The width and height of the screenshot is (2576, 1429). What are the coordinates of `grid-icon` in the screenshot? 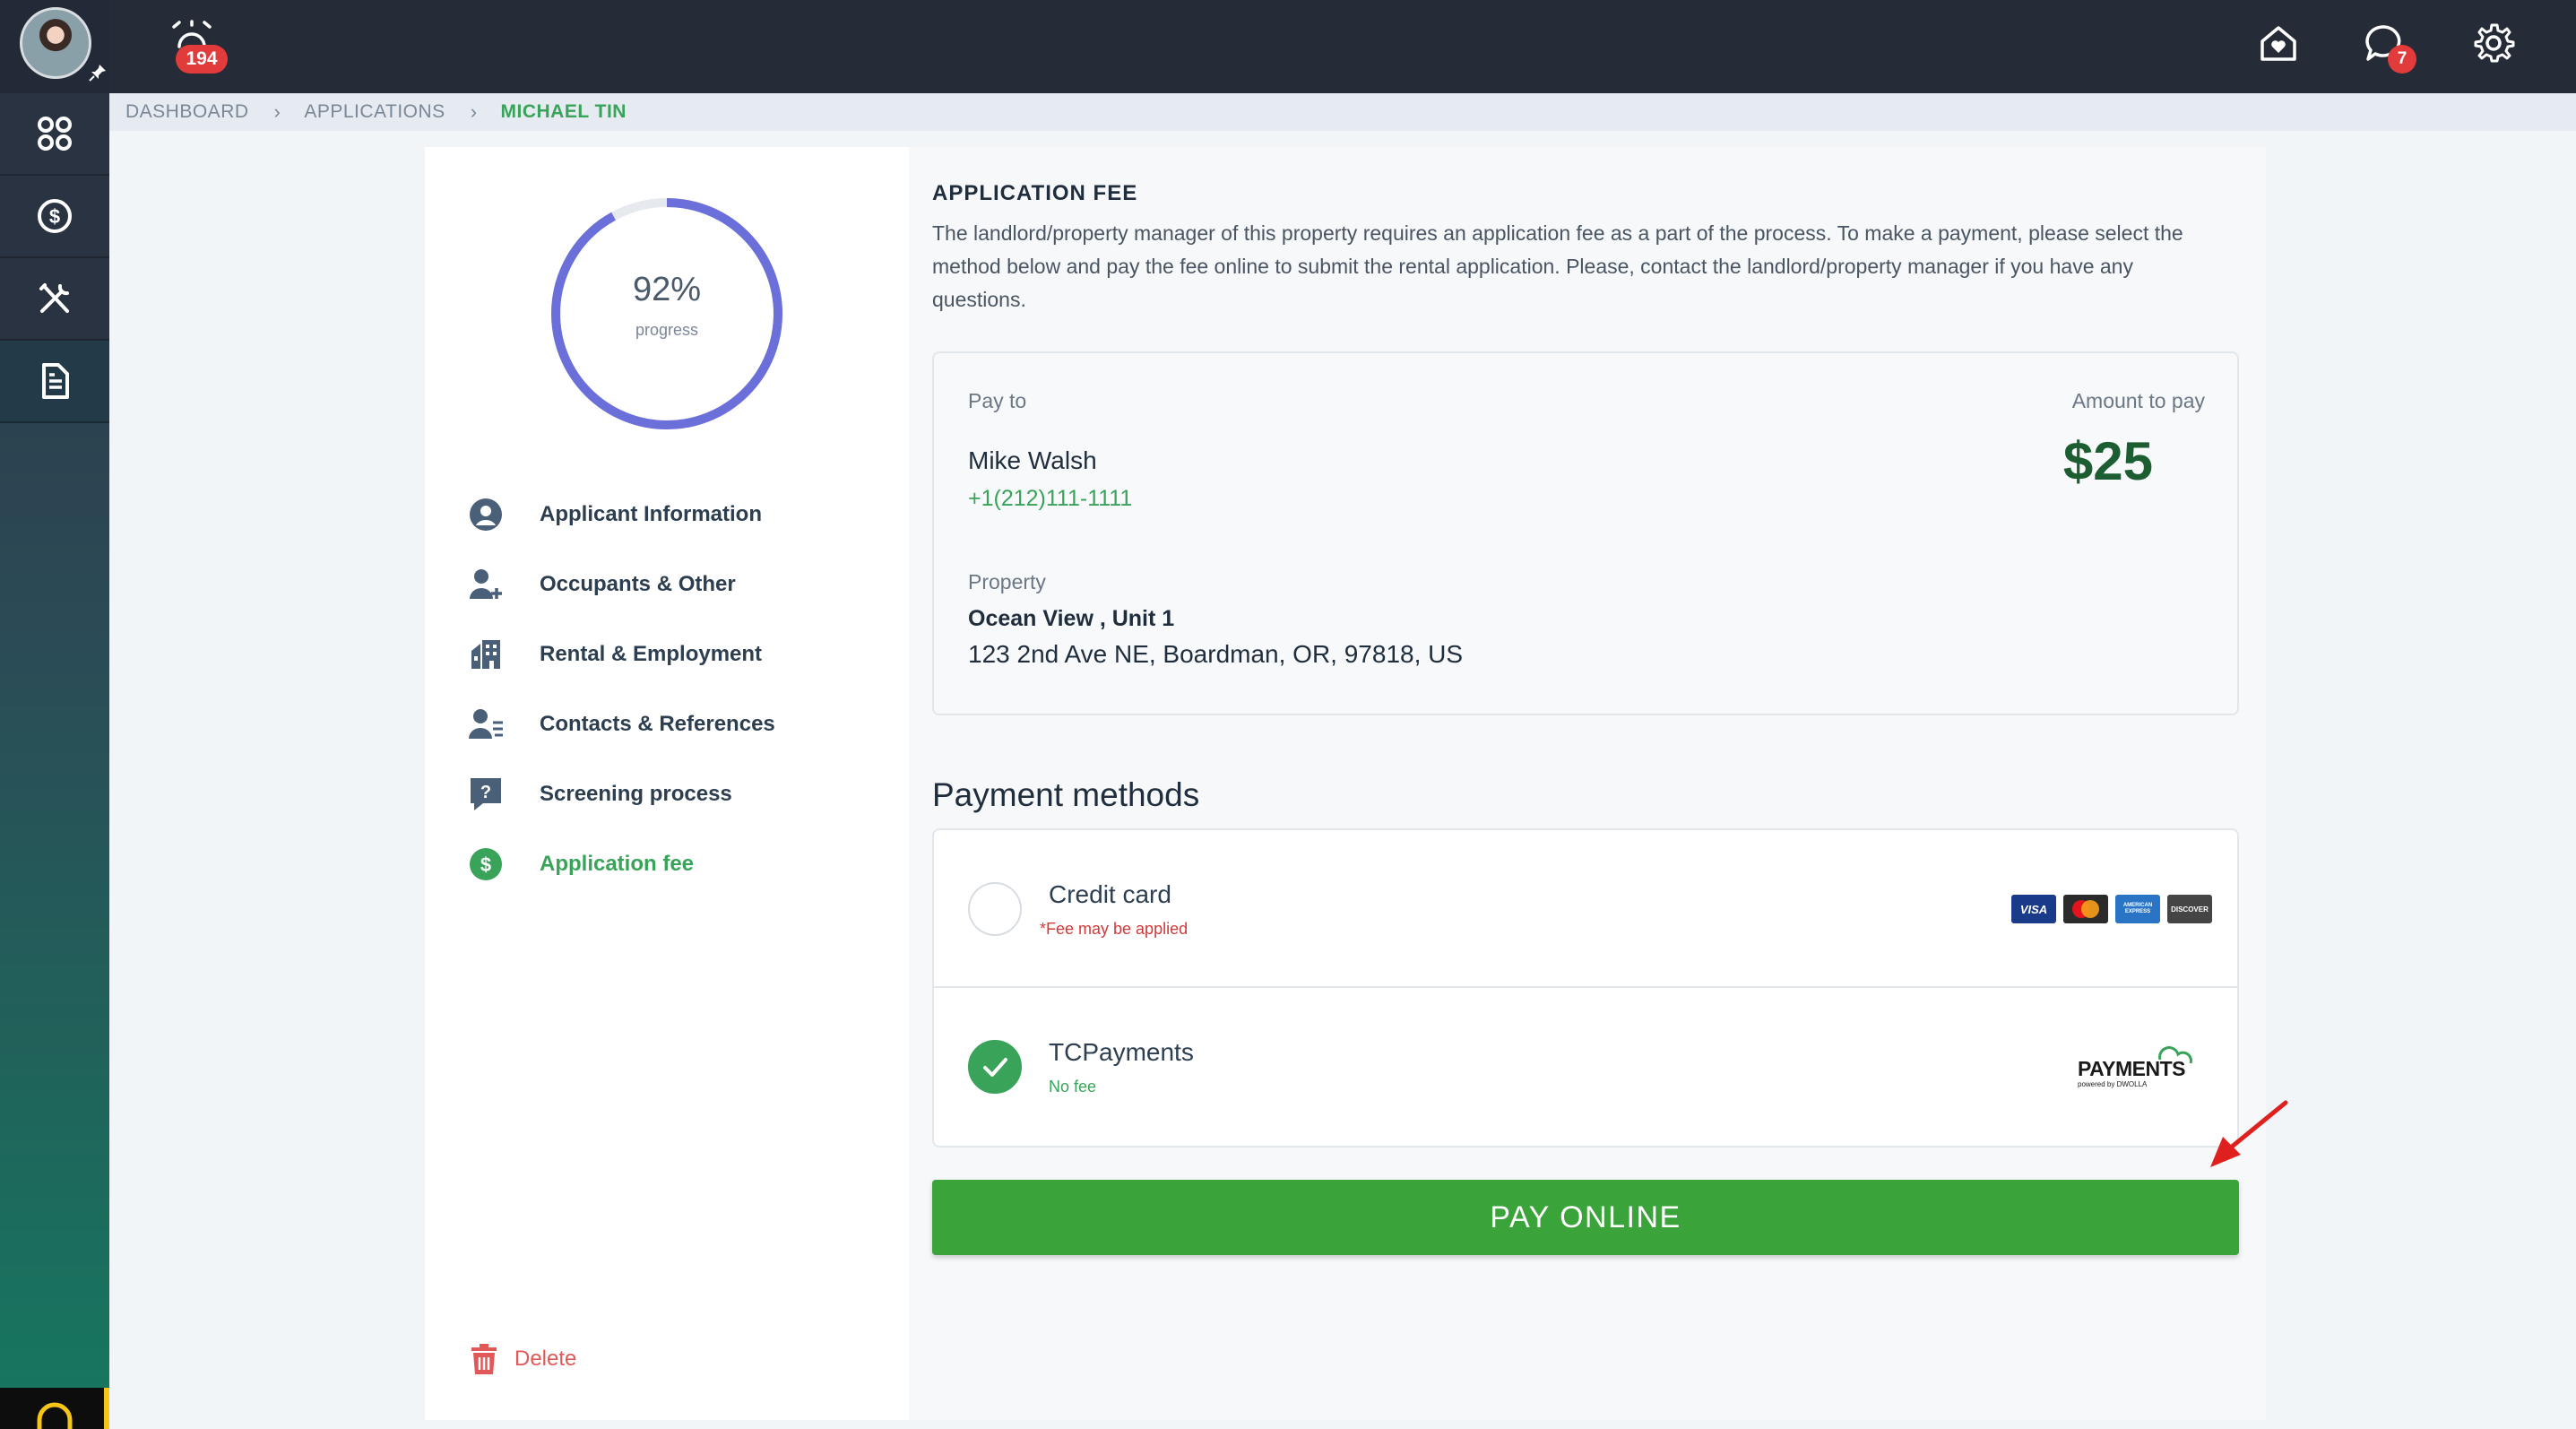 It's located at (55, 134).